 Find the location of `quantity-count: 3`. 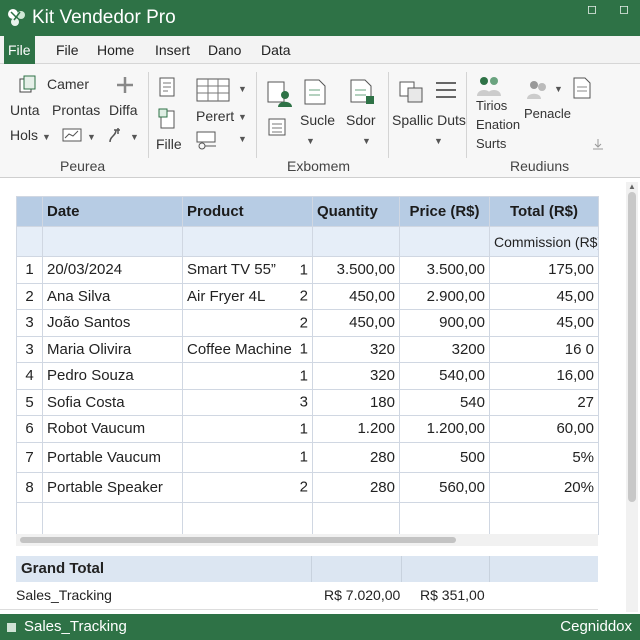

quantity-count: 3 is located at coordinates (304, 402).